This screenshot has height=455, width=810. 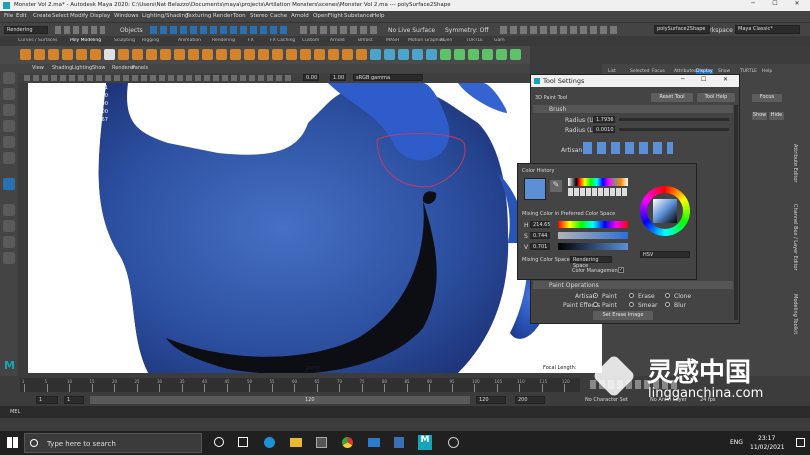 I want to click on menu-display: Display, so click(x=100, y=16).